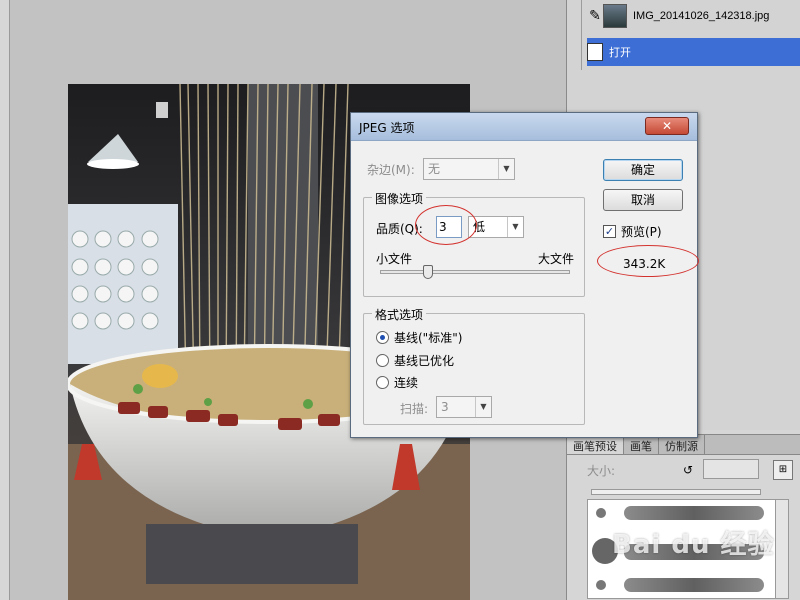 This screenshot has width=800, height=600. What do you see at coordinates (731, 469) in the screenshot?
I see `brush-size-input` at bounding box center [731, 469].